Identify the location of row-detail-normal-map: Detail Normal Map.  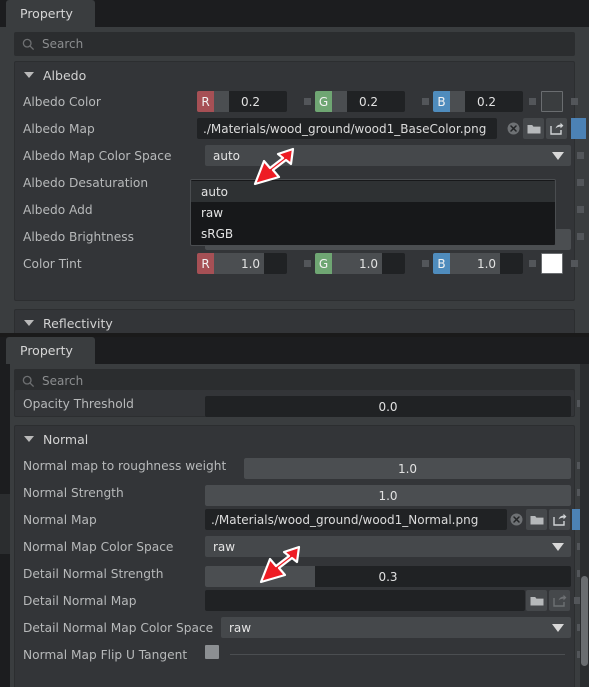
(298, 600).